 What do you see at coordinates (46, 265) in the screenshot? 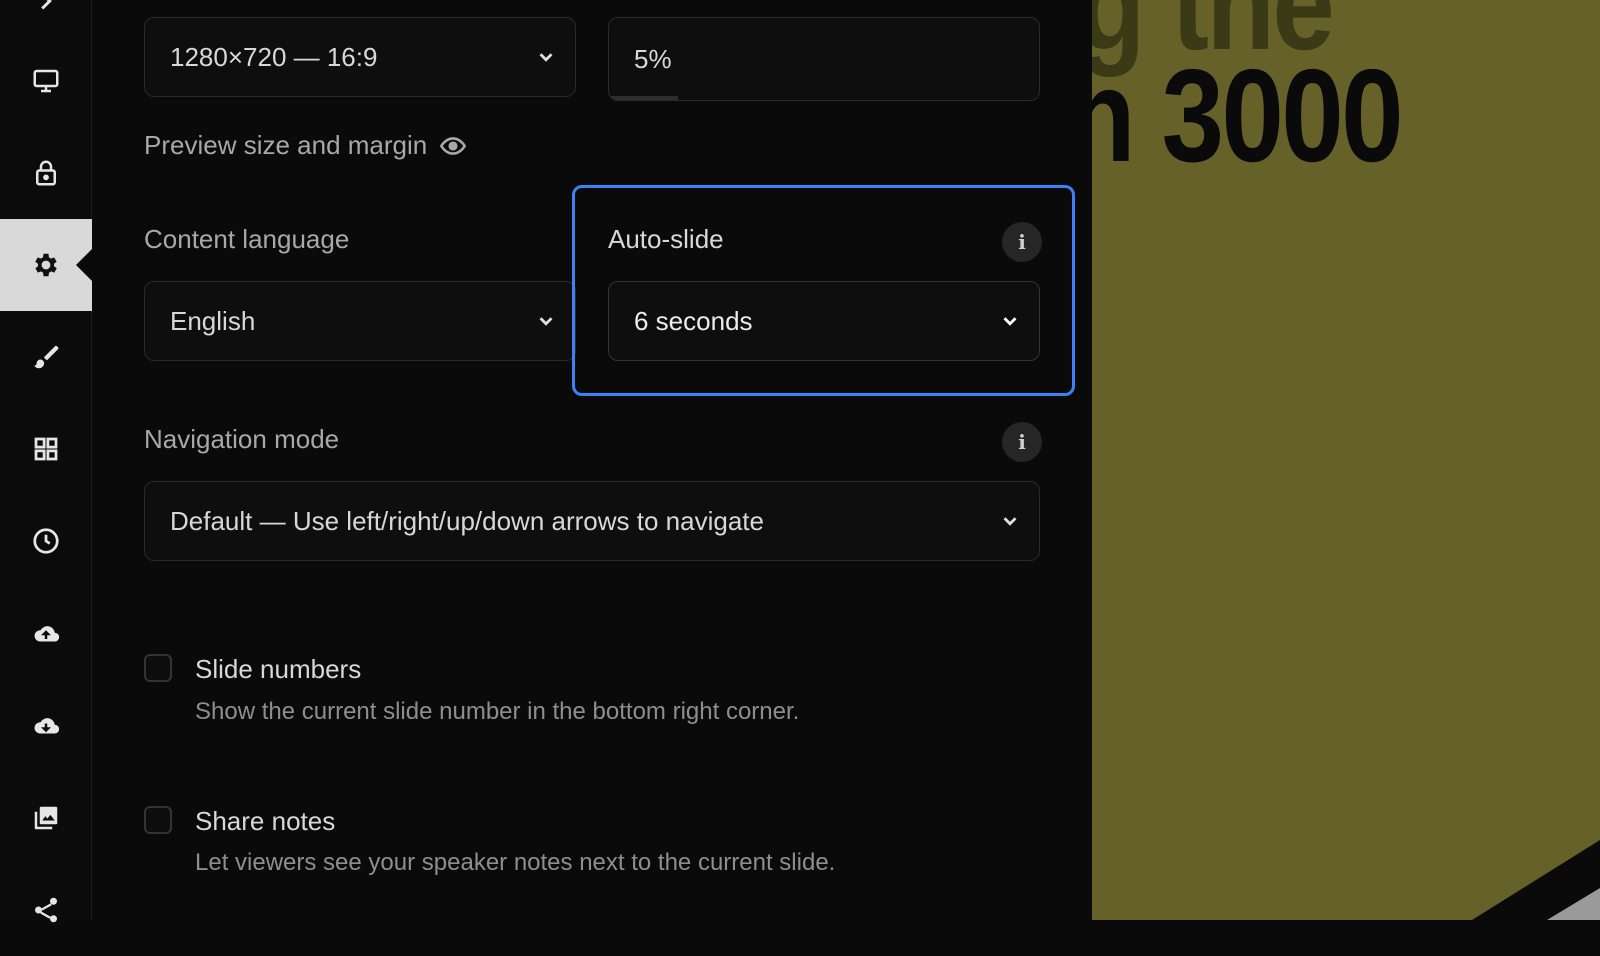
I see `gear-icon` at bounding box center [46, 265].